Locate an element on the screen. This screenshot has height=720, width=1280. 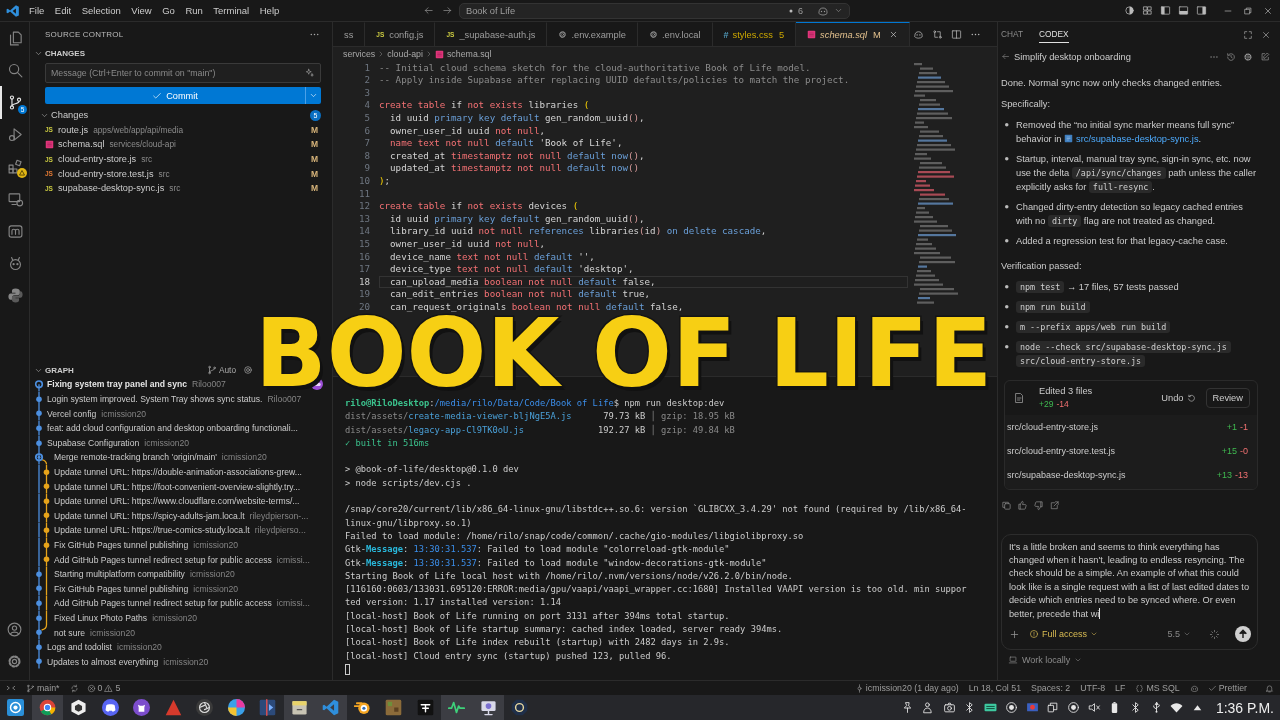
commit-message: Add GitHub Pages tunnel redirect setup for public access is located at coordinates (163, 559).